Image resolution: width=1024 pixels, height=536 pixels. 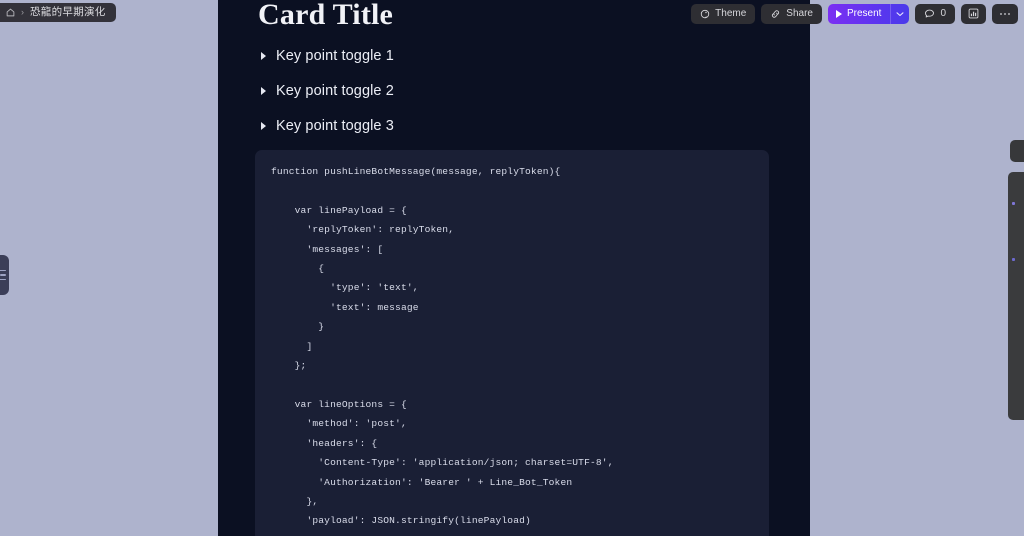 I want to click on palette-icon, so click(x=705, y=14).